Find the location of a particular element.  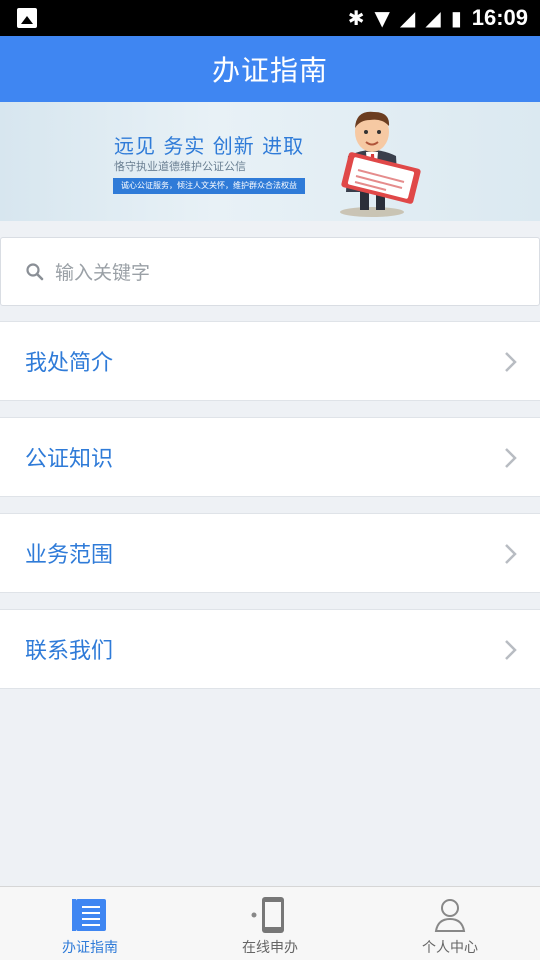

status-icons: ✱ ▼ ◢ ◢ ▮ 16:09 is located at coordinates (438, 18).